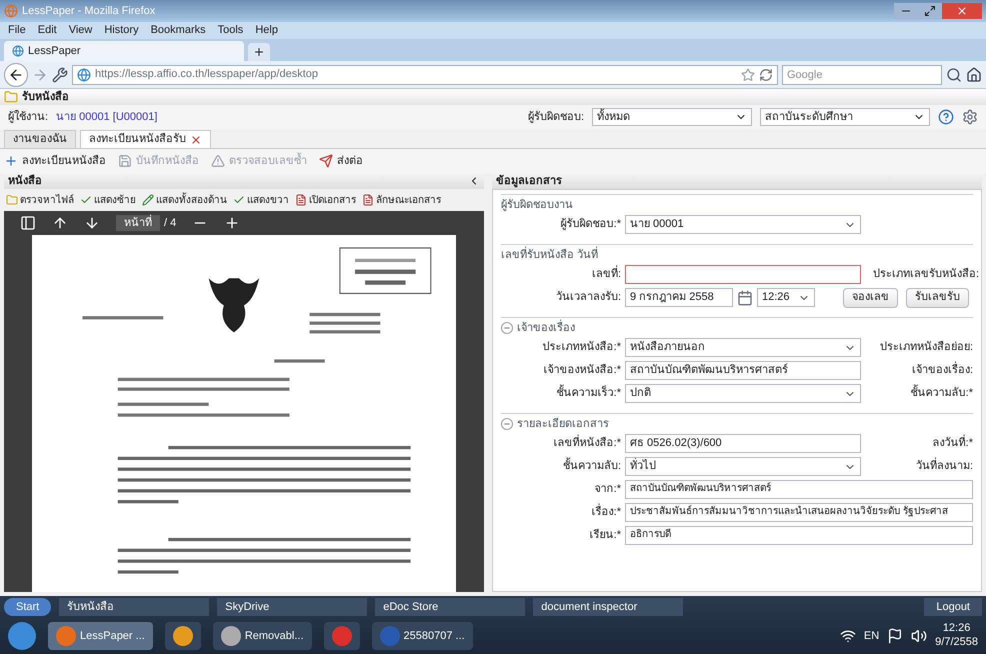 The image size is (986, 654). Describe the element at coordinates (937, 298) in the screenshot. I see `form-button: รับเลขรับ` at that location.